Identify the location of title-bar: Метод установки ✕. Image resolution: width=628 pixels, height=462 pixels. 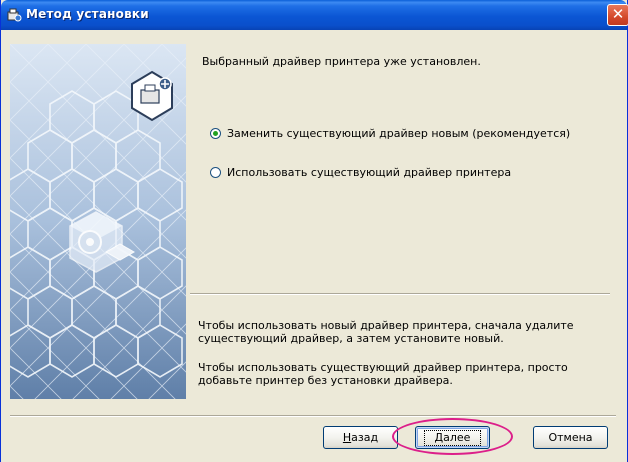
(314, 15).